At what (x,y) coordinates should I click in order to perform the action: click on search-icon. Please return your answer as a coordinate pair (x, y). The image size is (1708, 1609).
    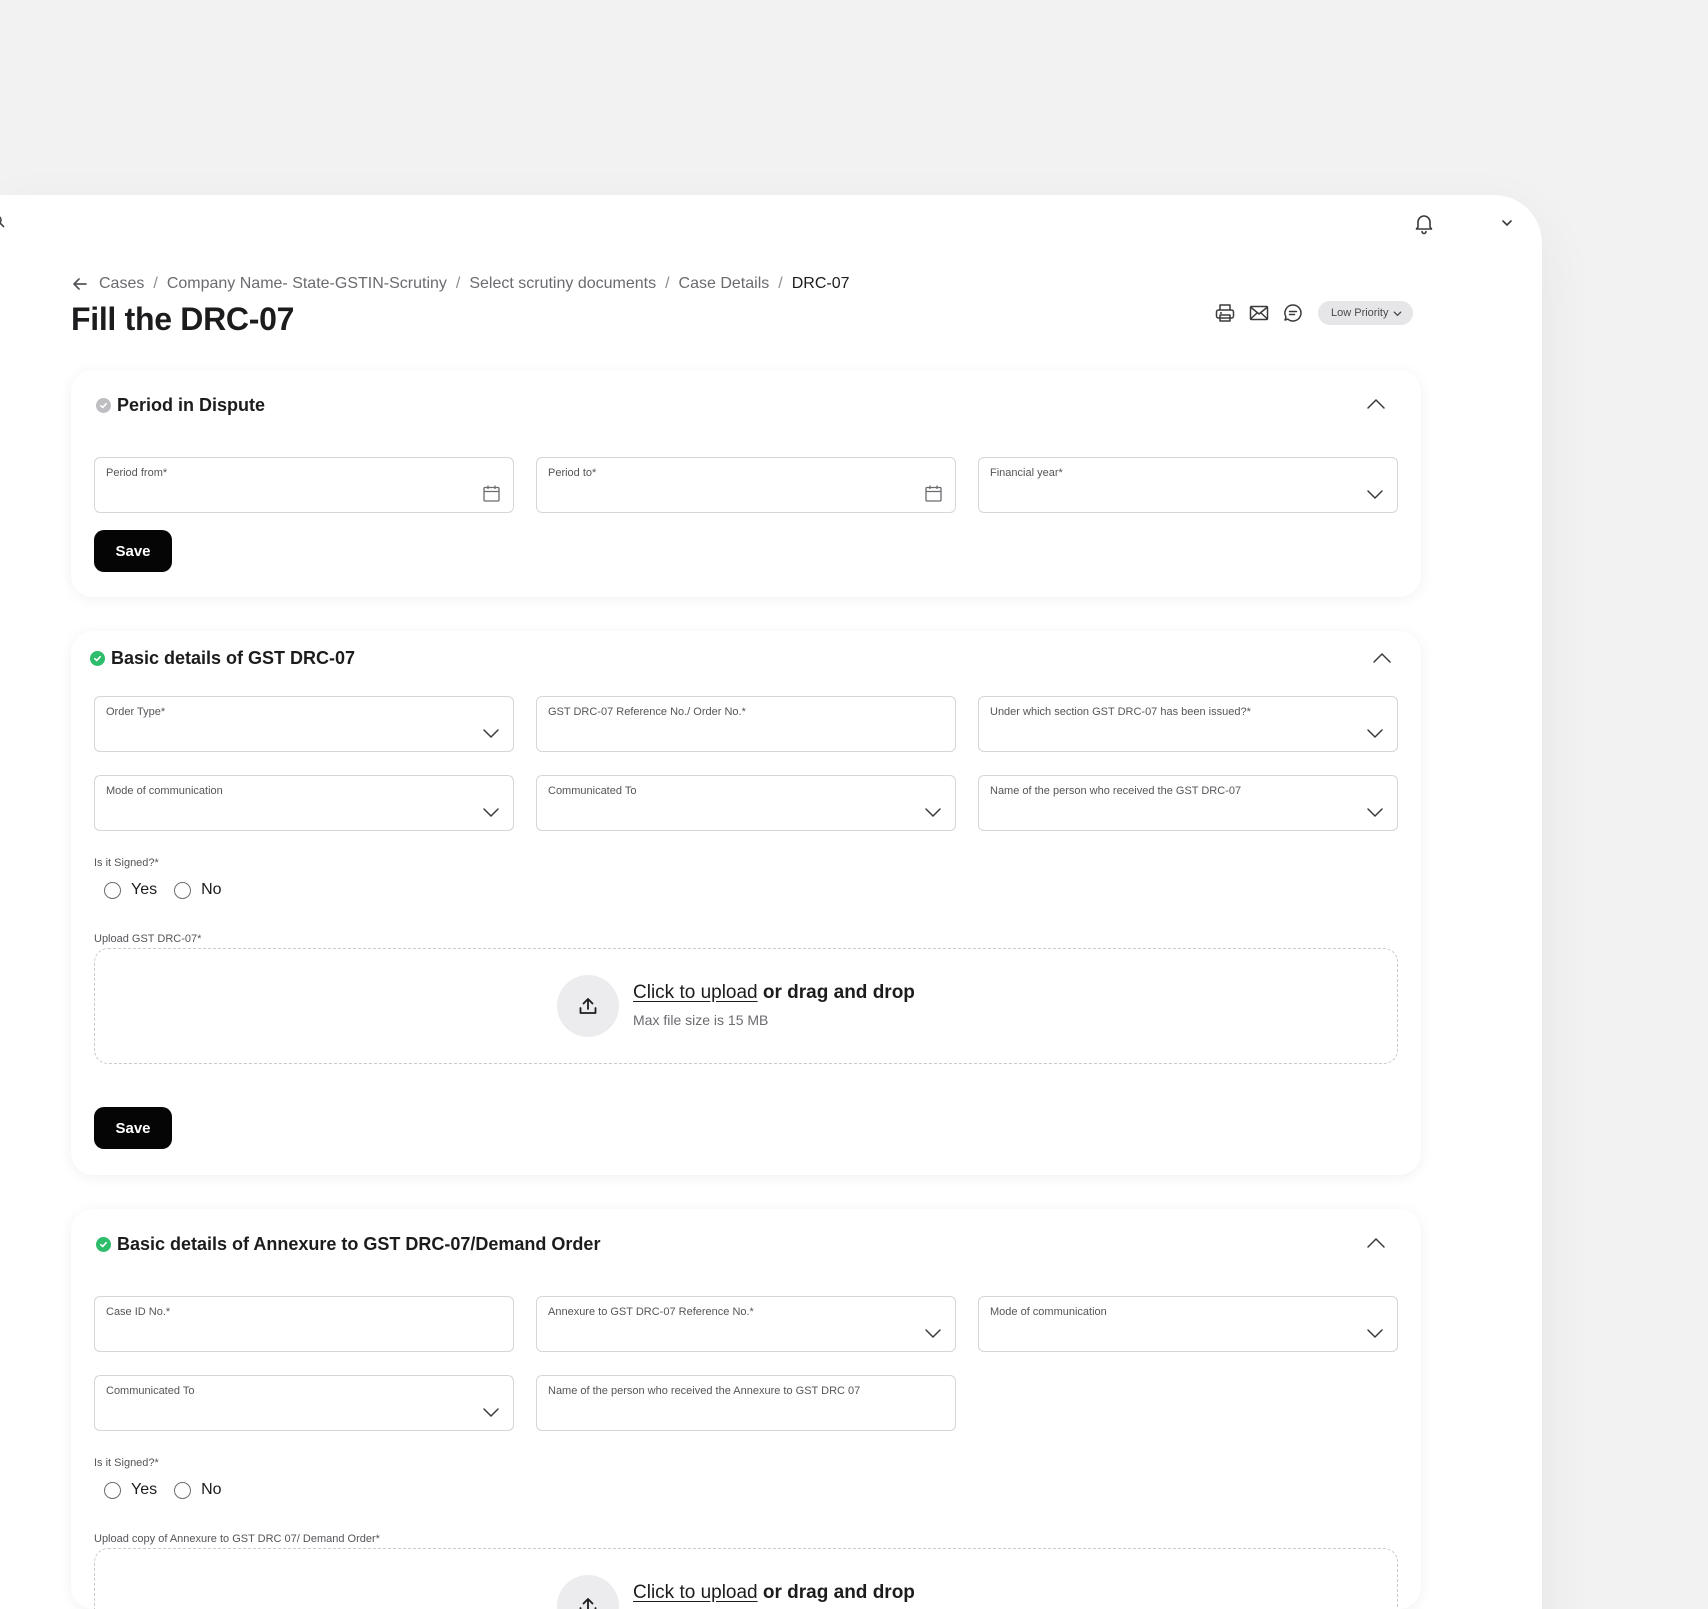
    Looking at the image, I should click on (3, 222).